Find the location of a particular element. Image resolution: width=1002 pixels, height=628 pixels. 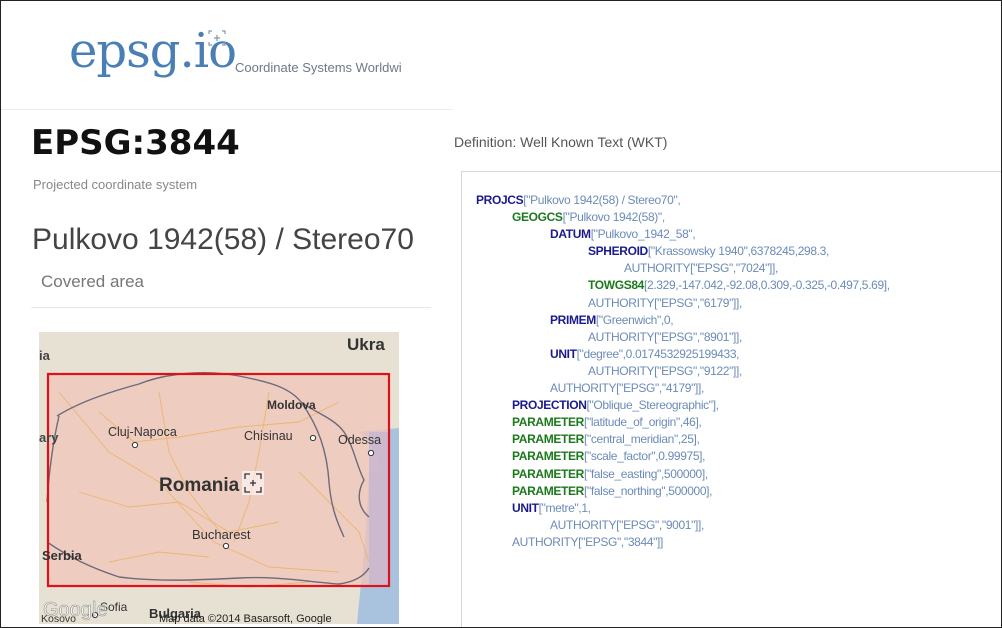

map-label-cluj: Cluj-Napoca is located at coordinates (142, 432).